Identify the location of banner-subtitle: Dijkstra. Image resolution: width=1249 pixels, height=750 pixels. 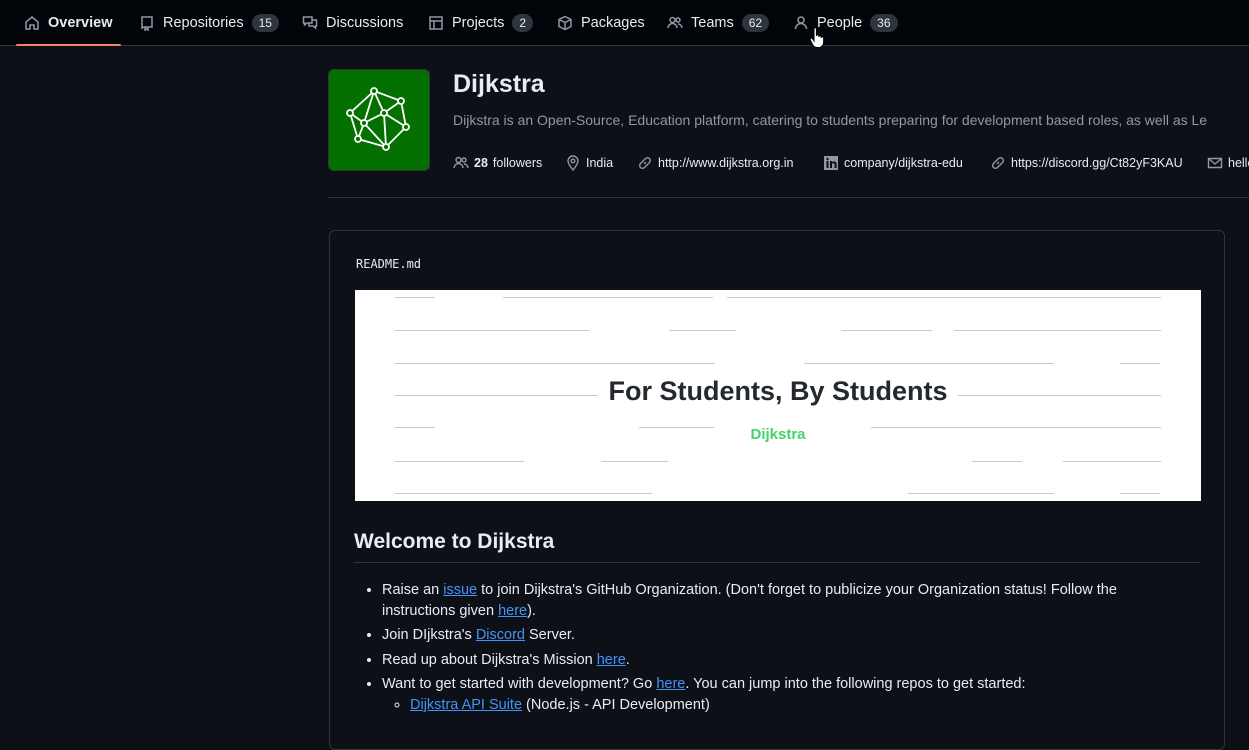
(778, 434).